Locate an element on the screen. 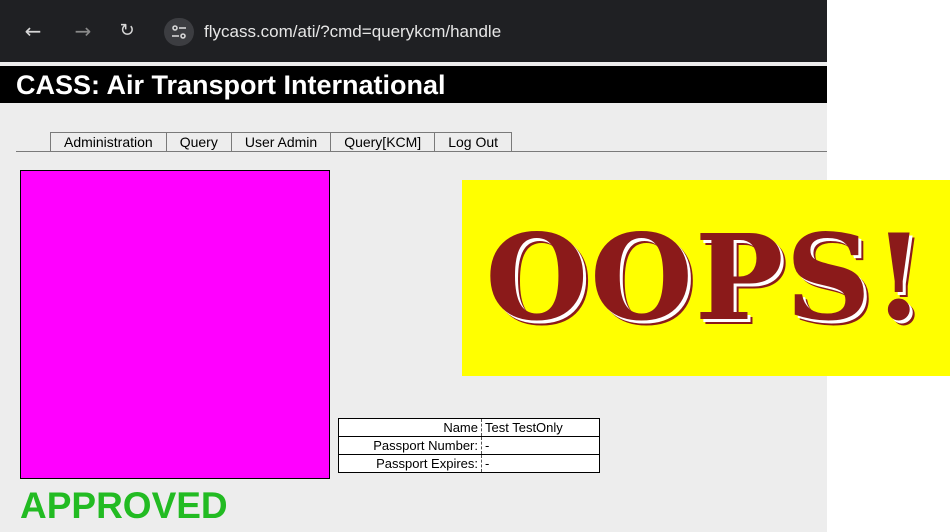 The image size is (952, 532). table-row: Name Test TestOnly is located at coordinates (469, 427).